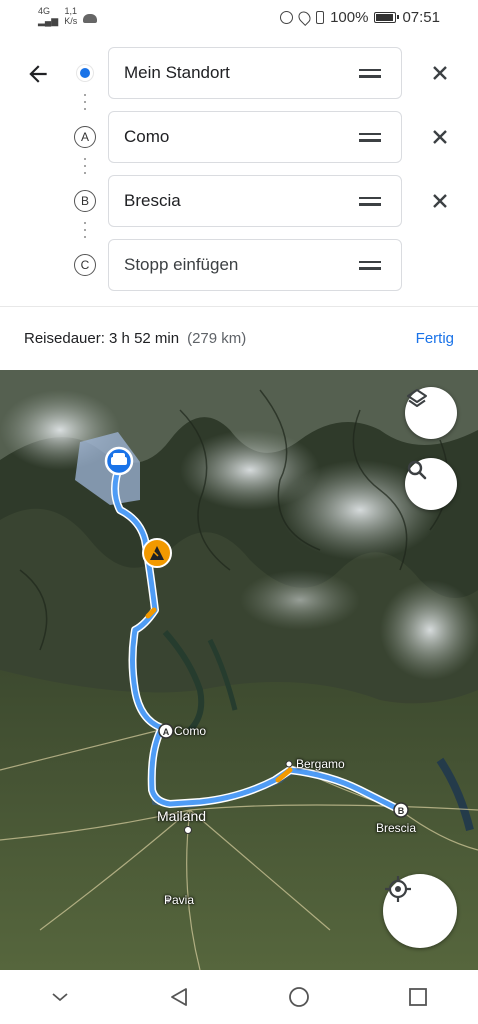 The height and width of the screenshot is (1024, 478). Describe the element at coordinates (287, 17) in the screenshot. I see `alarm-icon` at that location.